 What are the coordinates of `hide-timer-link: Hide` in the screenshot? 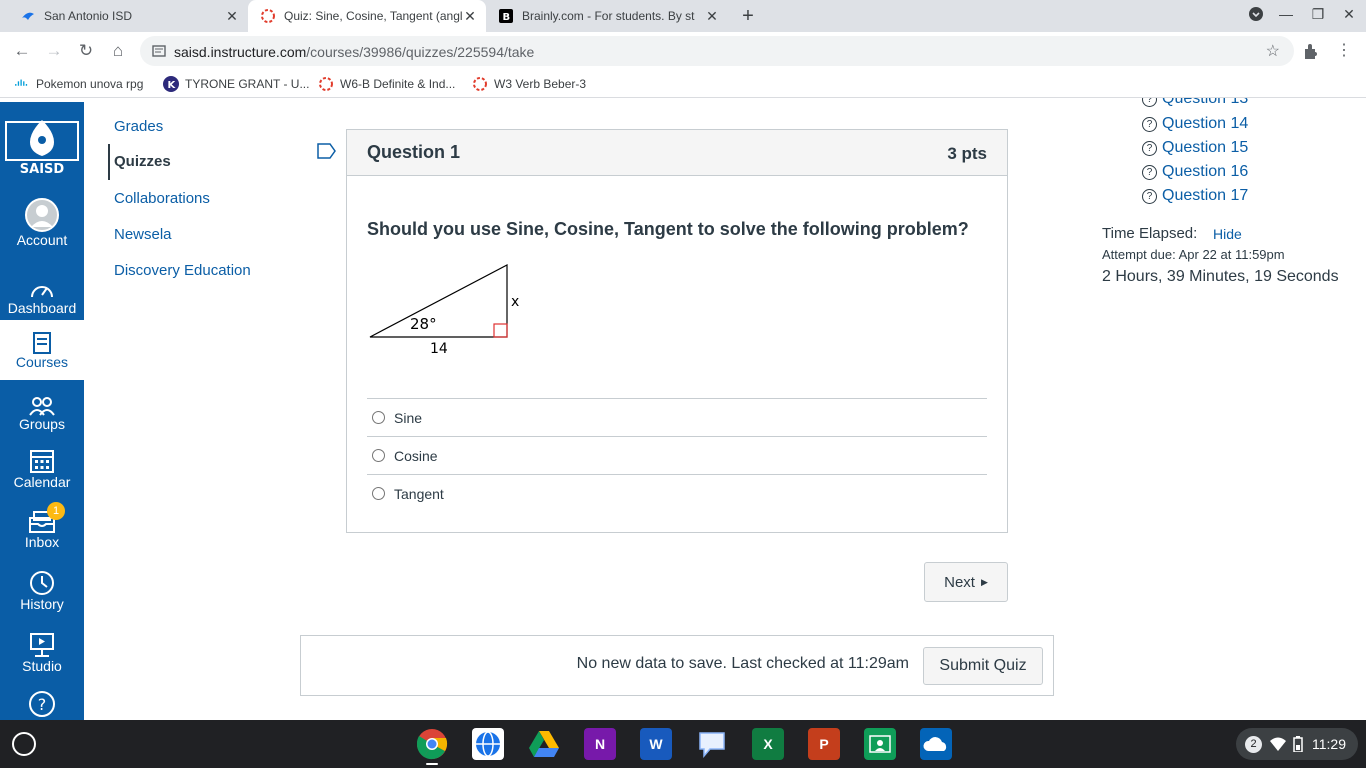 It's located at (1227, 234).